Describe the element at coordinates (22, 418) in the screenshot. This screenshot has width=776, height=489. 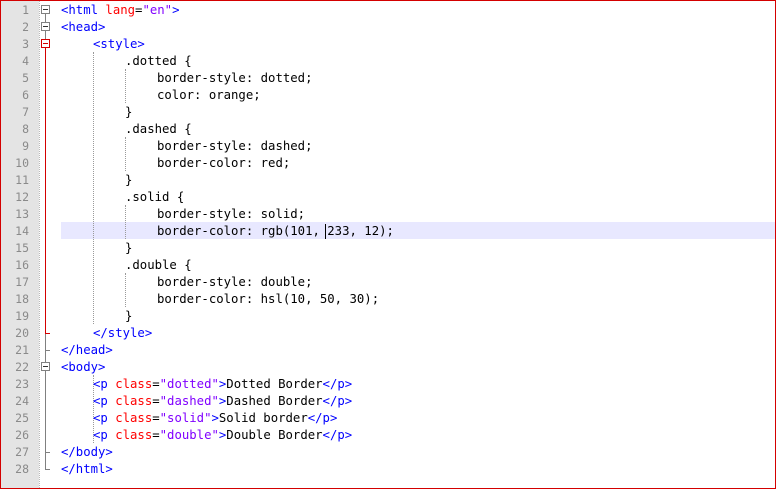
I see `line-number: 25` at that location.